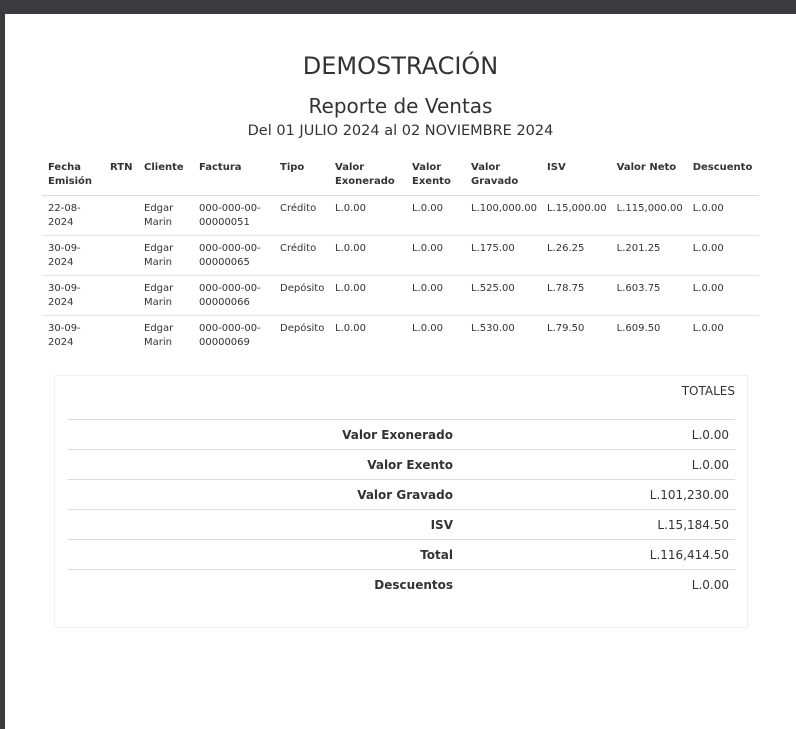  Describe the element at coordinates (597, 494) in the screenshot. I see `totals-value: L.101,230.00` at that location.